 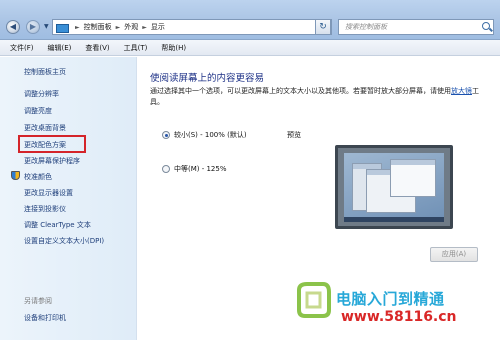 What do you see at coordinates (158, 27) in the screenshot?
I see `breadcrumb-display: 显示` at bounding box center [158, 27].